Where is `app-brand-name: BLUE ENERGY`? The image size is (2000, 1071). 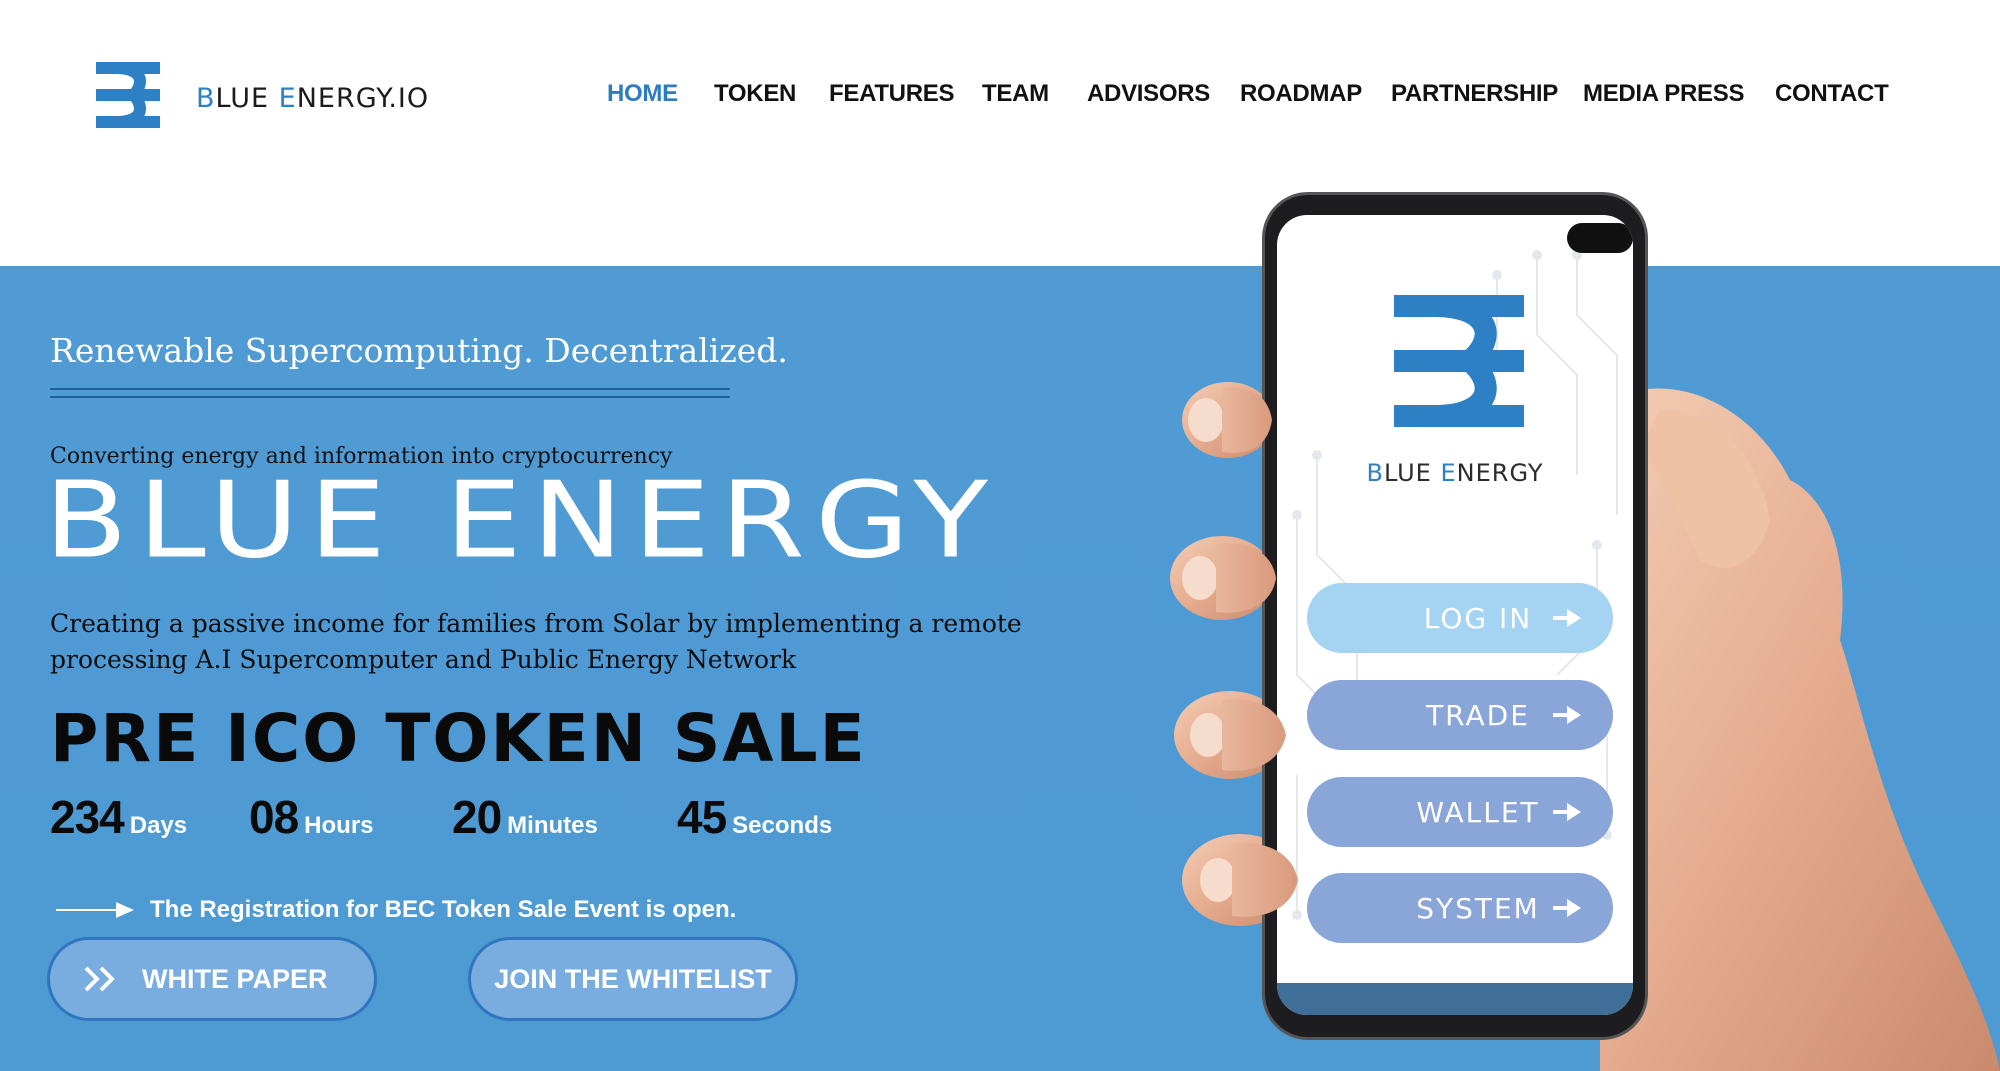 app-brand-name: BLUE ENERGY is located at coordinates (1455, 473).